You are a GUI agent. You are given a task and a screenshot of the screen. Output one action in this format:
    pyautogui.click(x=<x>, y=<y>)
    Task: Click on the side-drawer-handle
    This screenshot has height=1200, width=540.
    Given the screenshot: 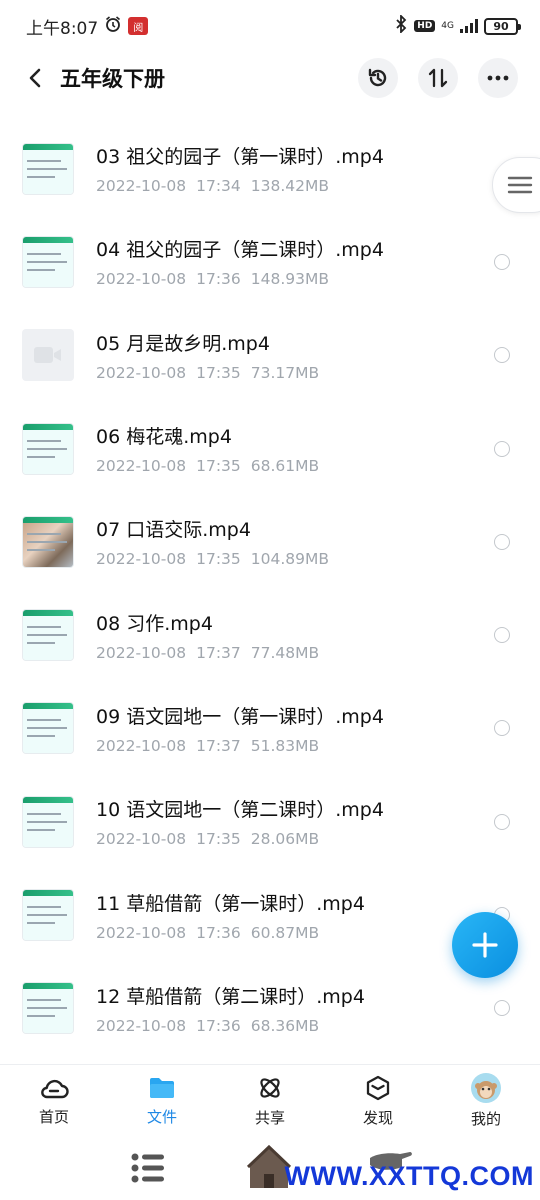 What is the action you would take?
    pyautogui.click(x=516, y=185)
    